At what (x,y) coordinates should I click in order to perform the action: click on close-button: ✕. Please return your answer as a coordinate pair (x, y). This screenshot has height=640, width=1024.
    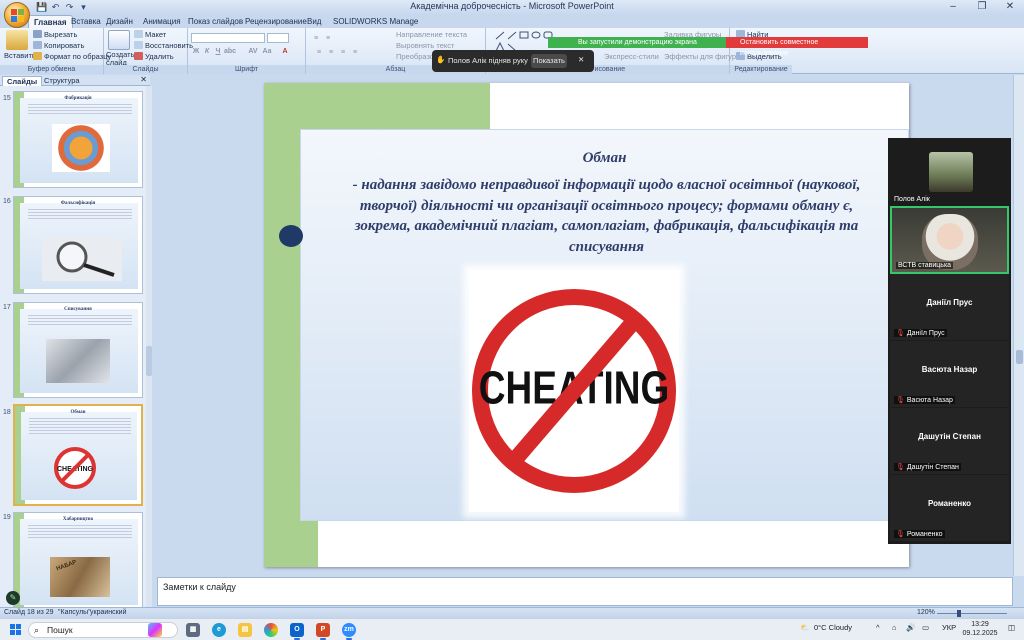
    Looking at the image, I should click on (1010, 6).